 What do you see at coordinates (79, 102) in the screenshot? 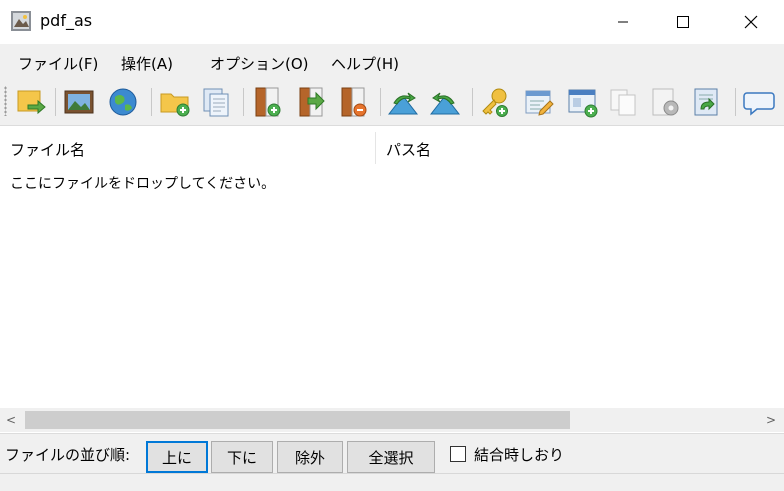
I see `image-icon` at bounding box center [79, 102].